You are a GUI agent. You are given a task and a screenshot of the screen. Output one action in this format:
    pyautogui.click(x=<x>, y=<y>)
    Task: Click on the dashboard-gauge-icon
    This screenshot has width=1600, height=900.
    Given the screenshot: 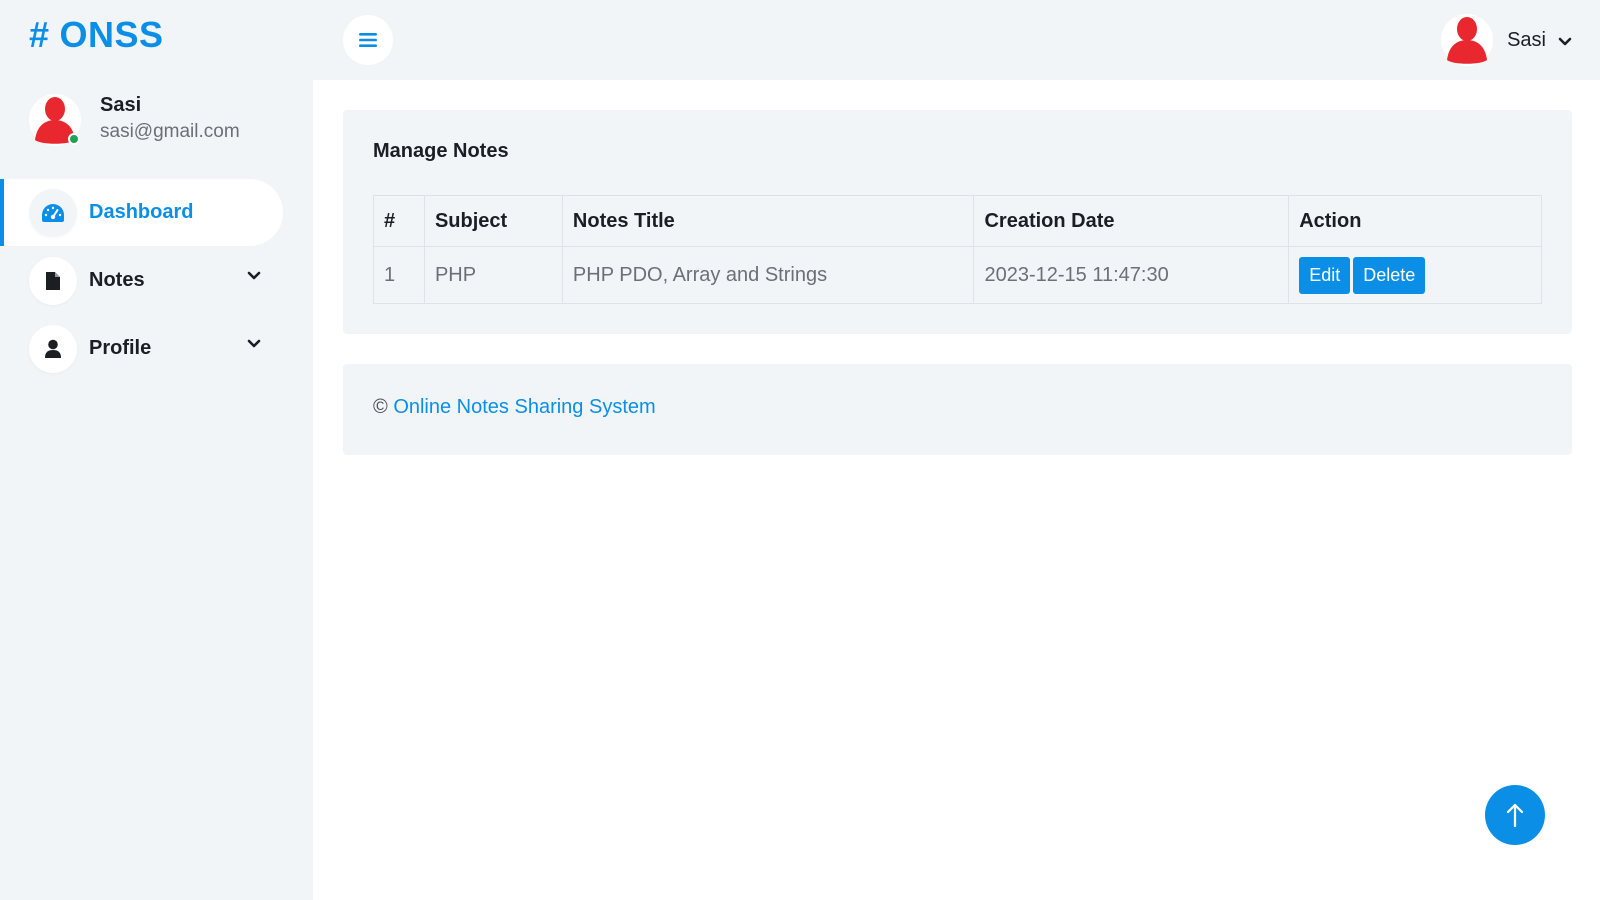 What is the action you would take?
    pyautogui.click(x=53, y=212)
    